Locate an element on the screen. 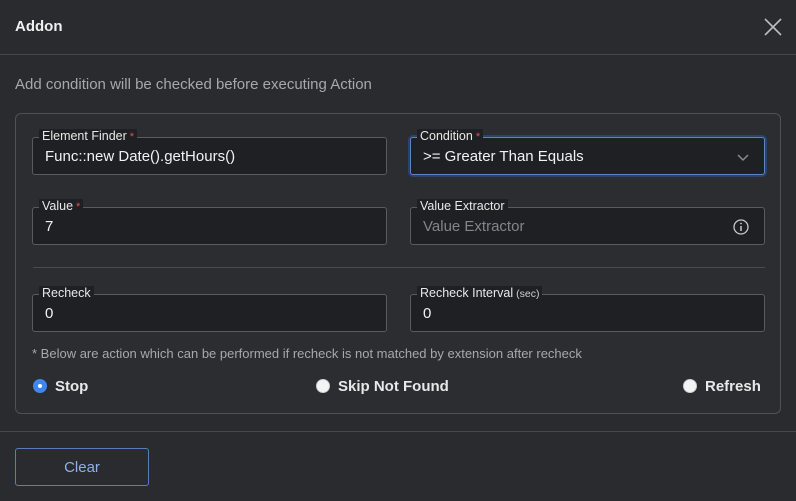 The height and width of the screenshot is (501, 796). radio-refresh-label: Refresh is located at coordinates (733, 386).